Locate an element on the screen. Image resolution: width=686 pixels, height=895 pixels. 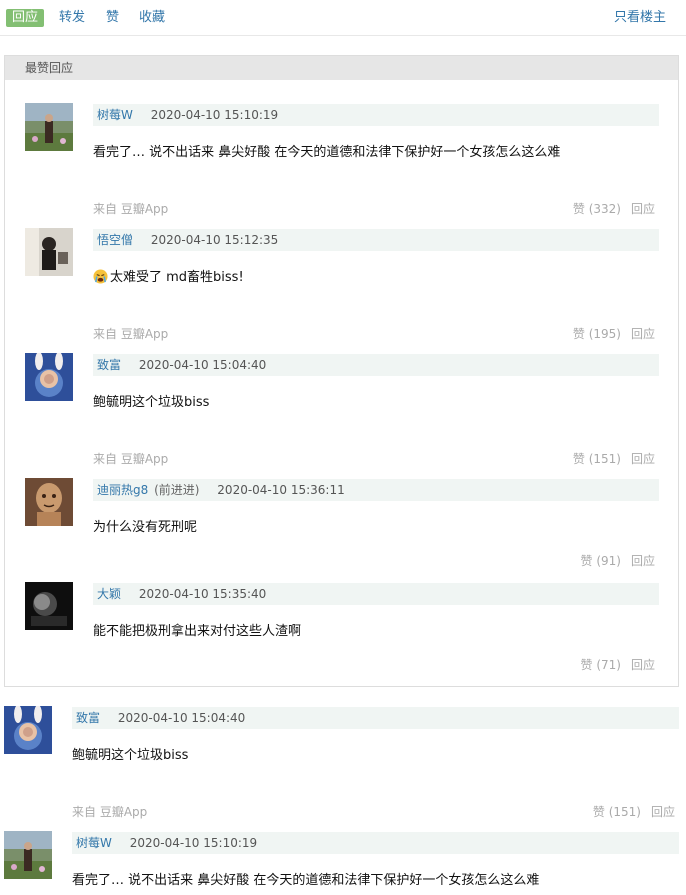
comment-user: 大颖 is located at coordinates (109, 594).